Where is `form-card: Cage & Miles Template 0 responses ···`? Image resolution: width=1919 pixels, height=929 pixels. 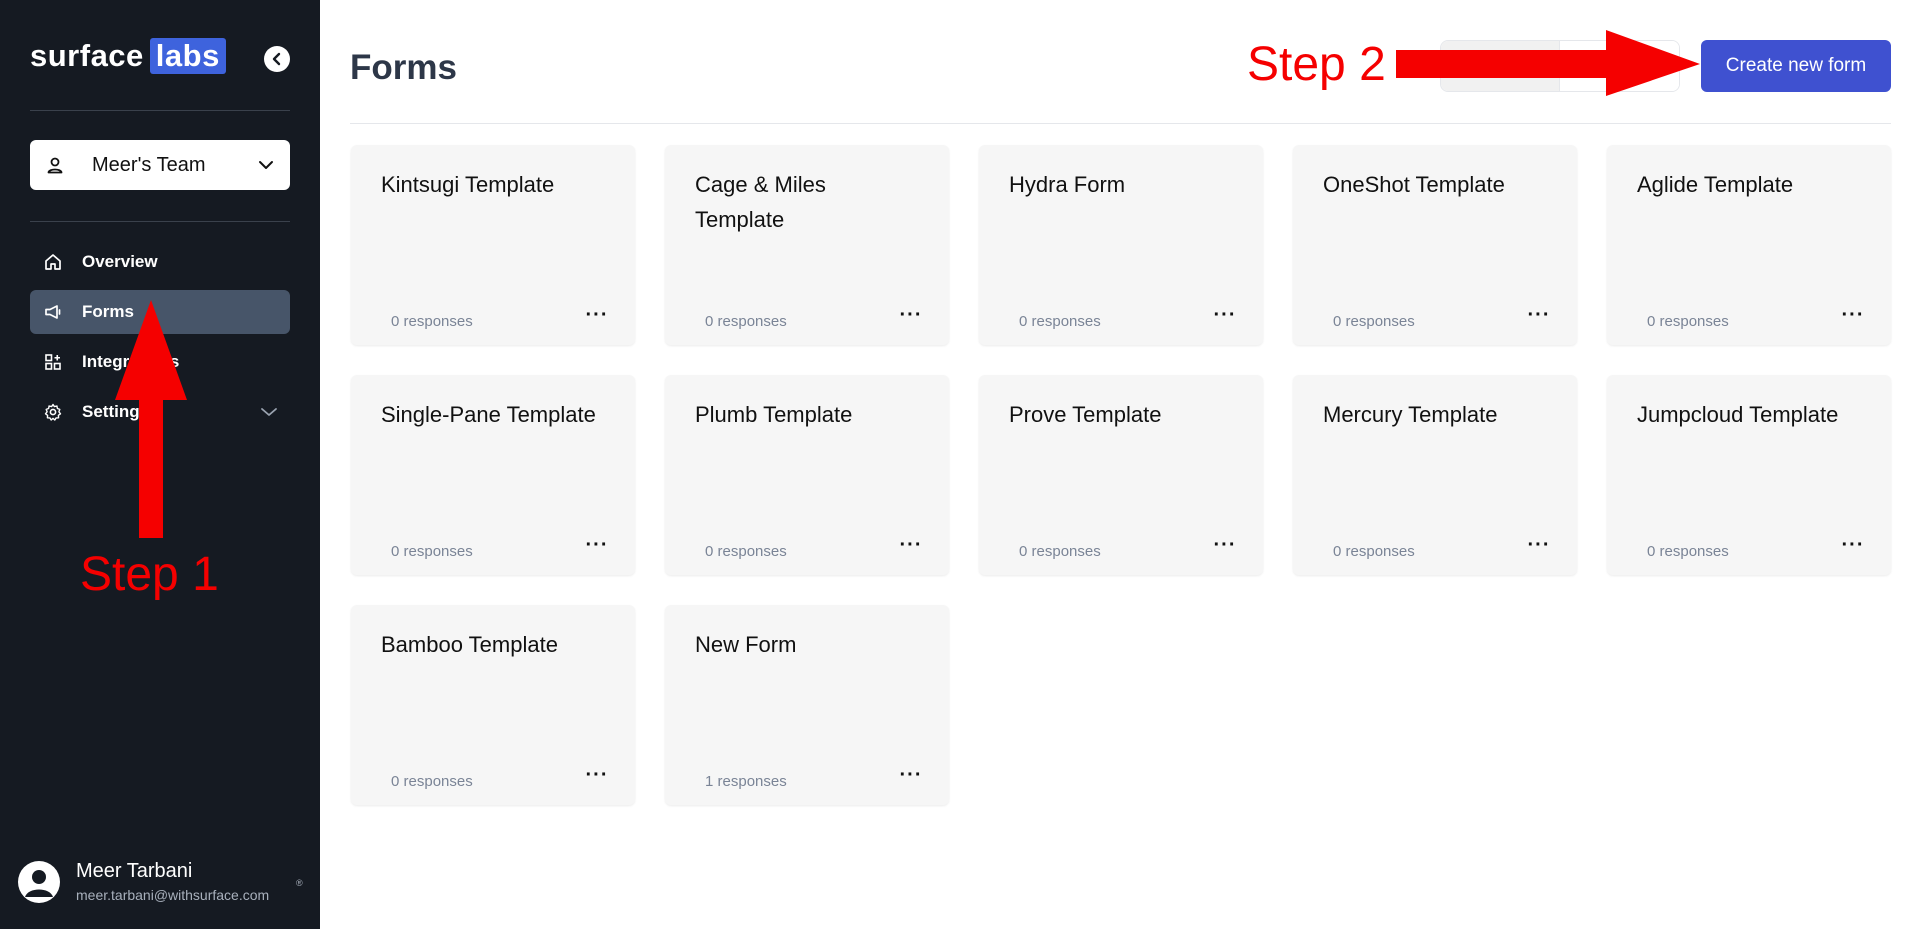
form-card: Cage & Miles Template 0 responses ··· is located at coordinates (807, 245).